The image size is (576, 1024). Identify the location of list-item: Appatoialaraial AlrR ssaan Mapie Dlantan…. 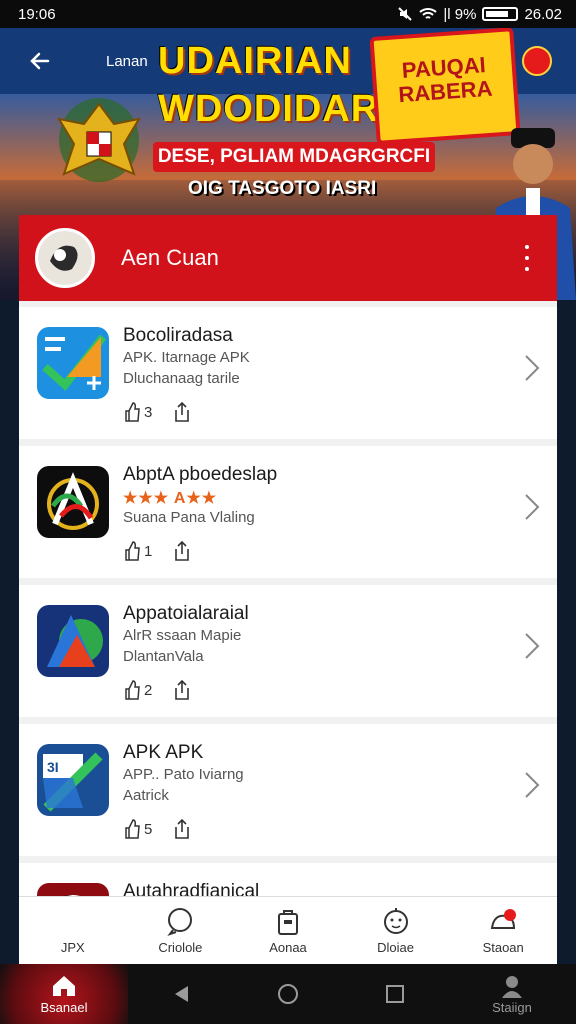
(288, 651).